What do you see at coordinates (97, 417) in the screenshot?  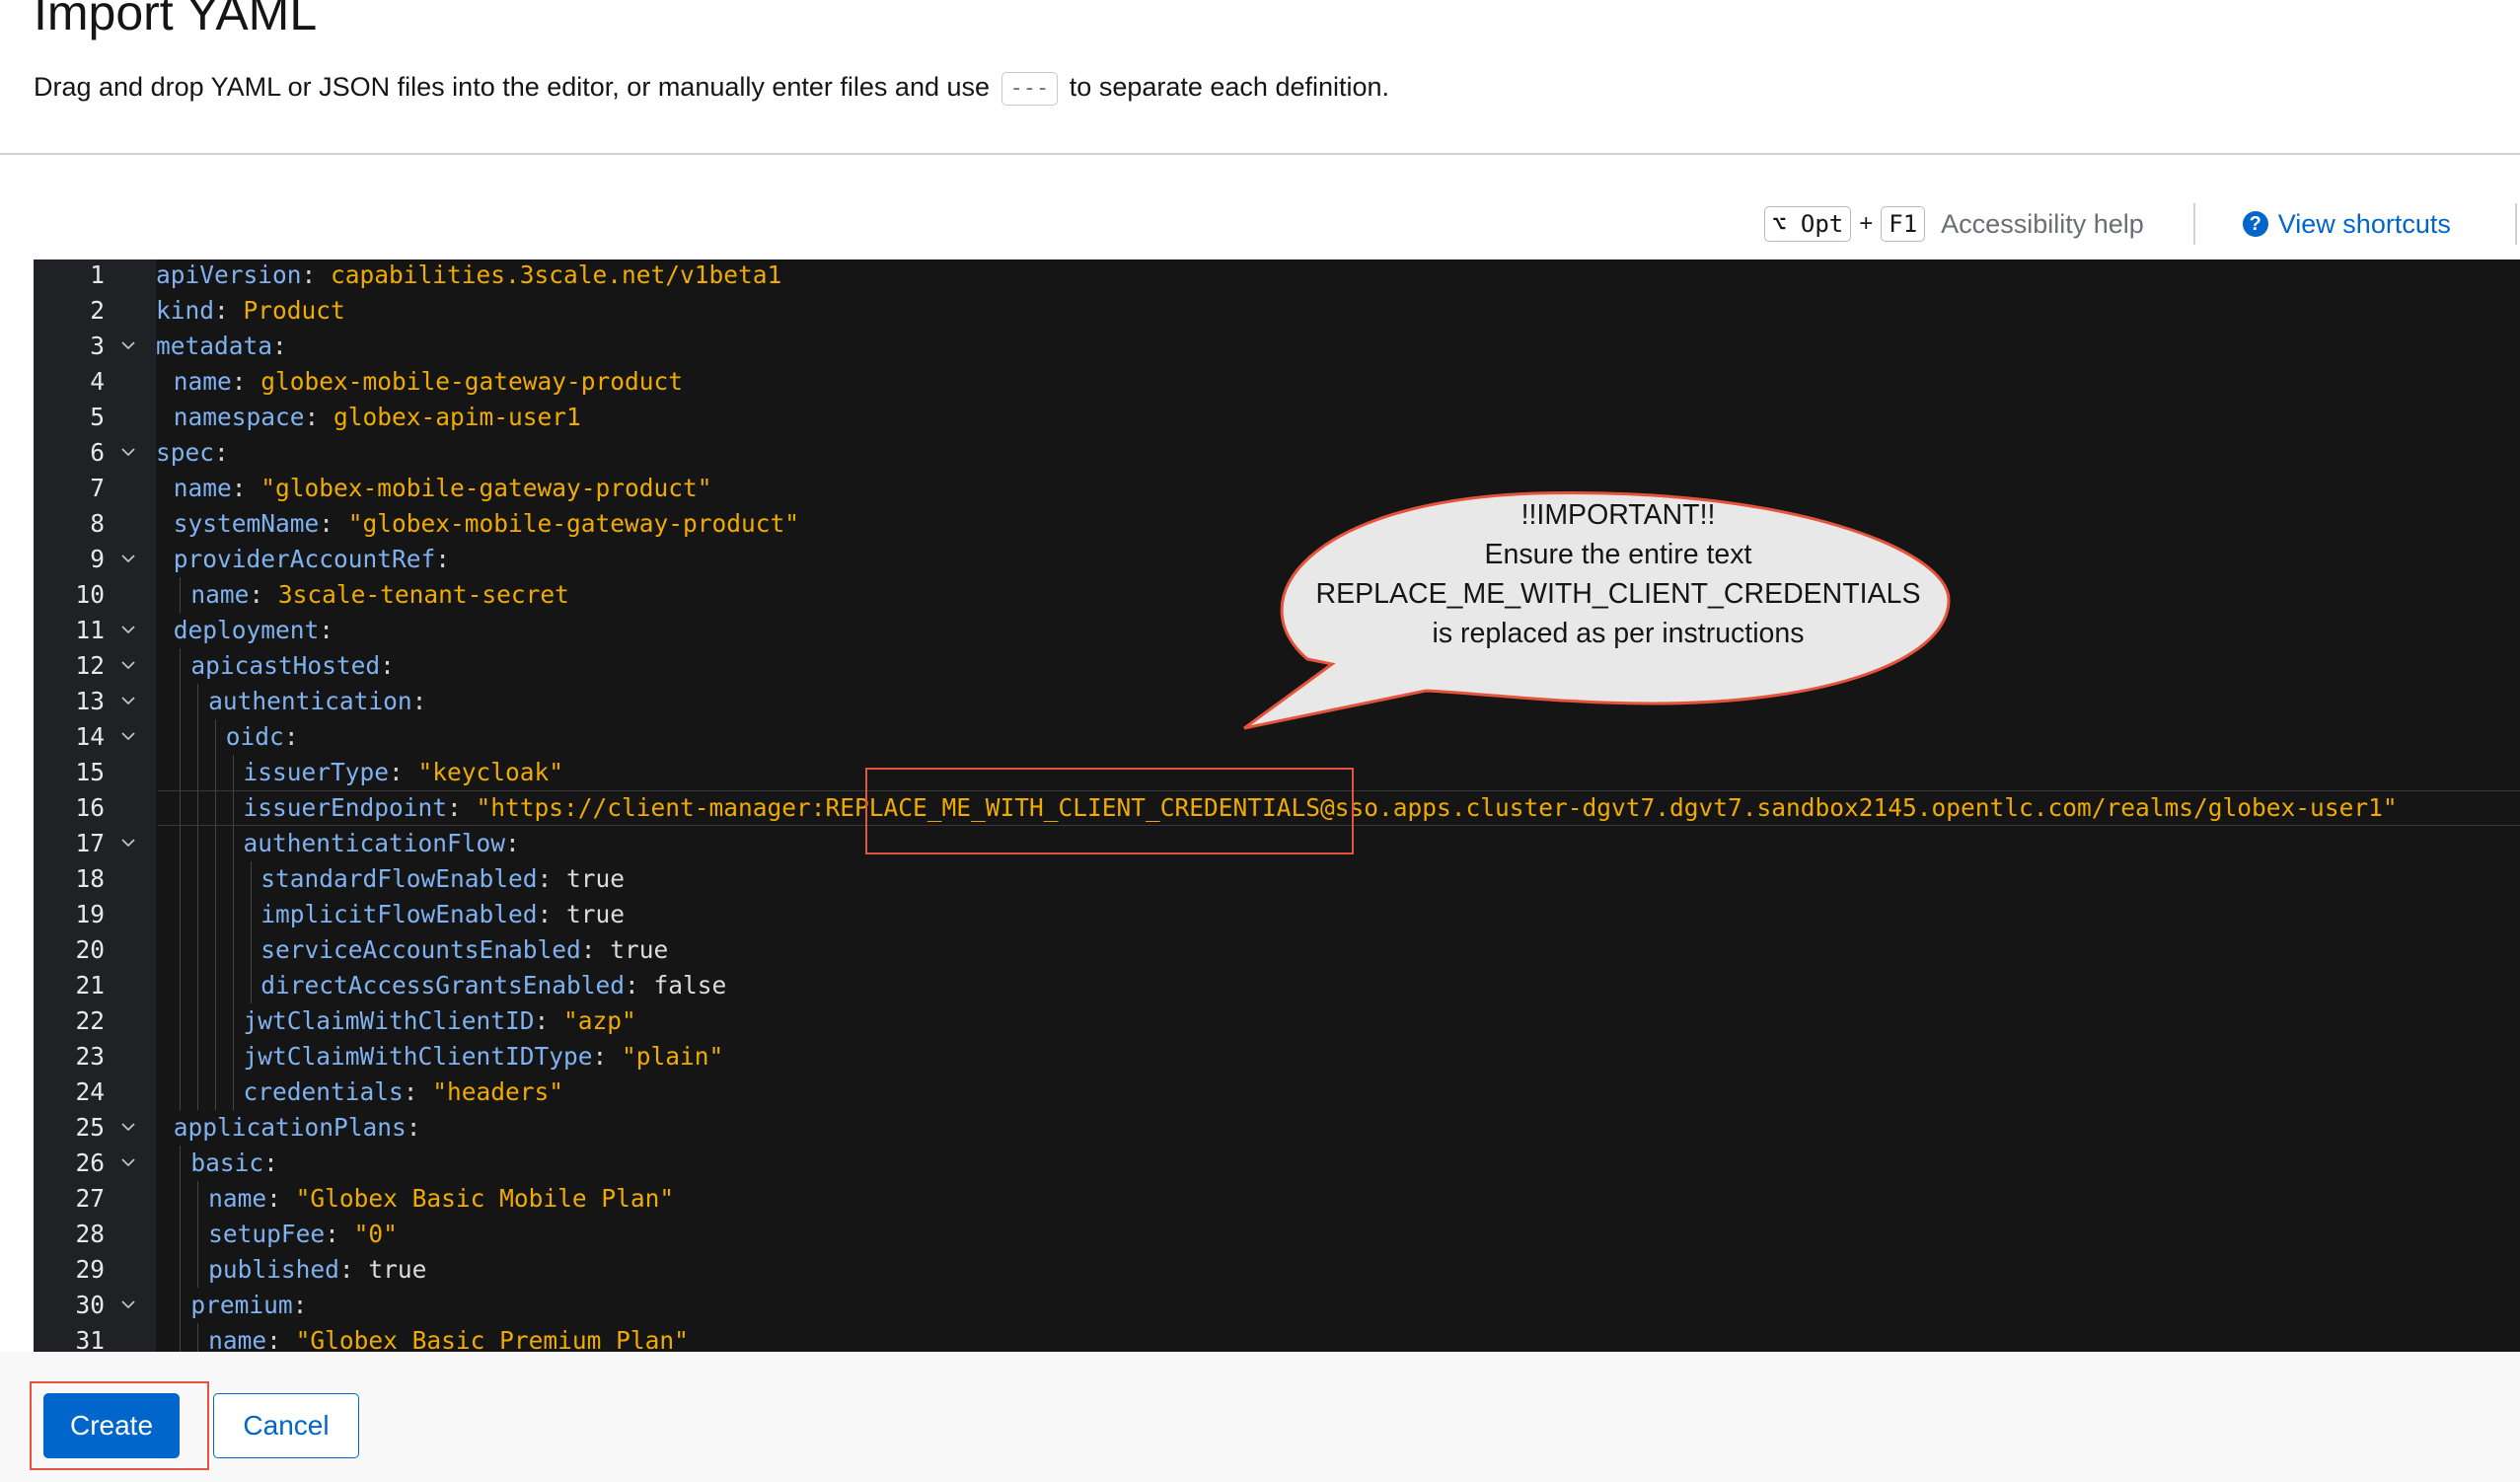 I see `line-number: 5` at bounding box center [97, 417].